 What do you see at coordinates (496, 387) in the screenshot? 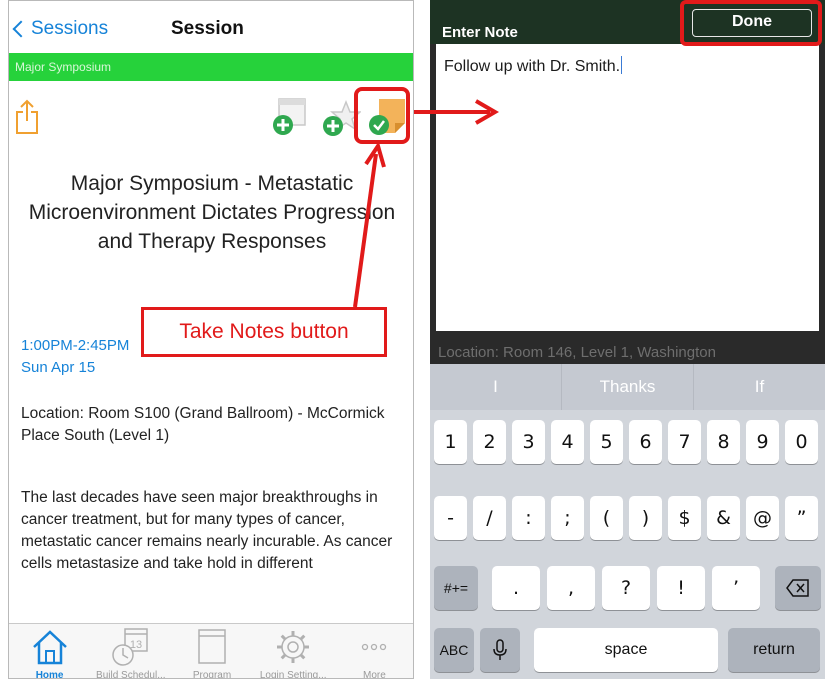
I see `prediction-1: I` at bounding box center [496, 387].